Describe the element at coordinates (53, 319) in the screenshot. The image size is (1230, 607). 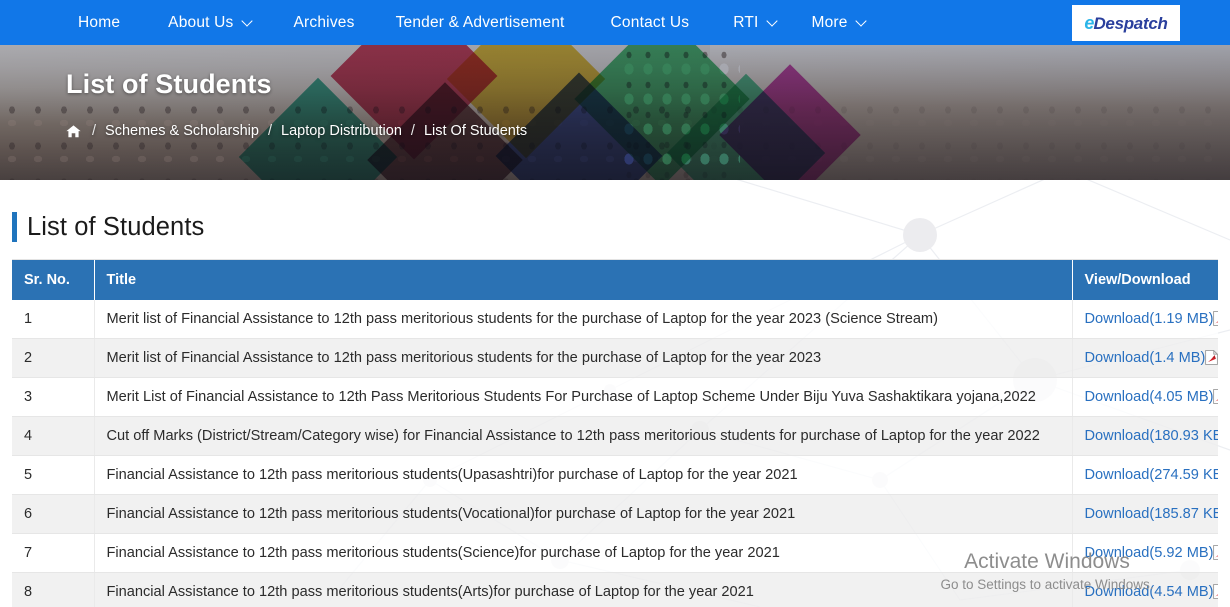
I see `cell-serial-number: 1` at that location.